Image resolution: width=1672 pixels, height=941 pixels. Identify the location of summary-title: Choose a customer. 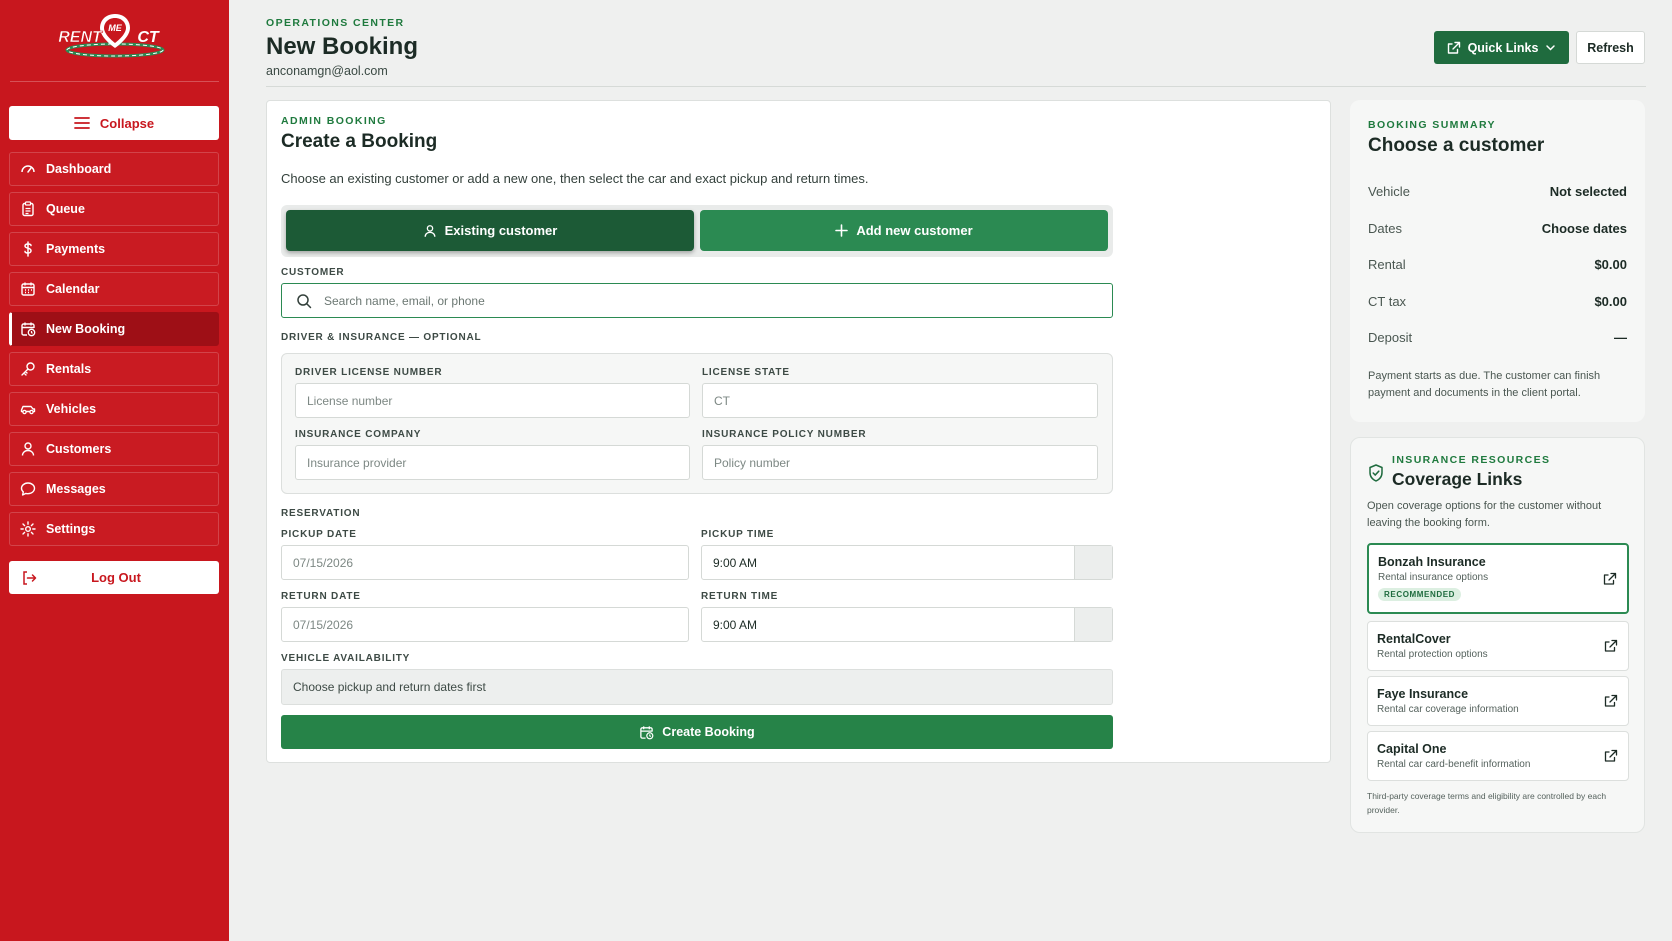
(1456, 145).